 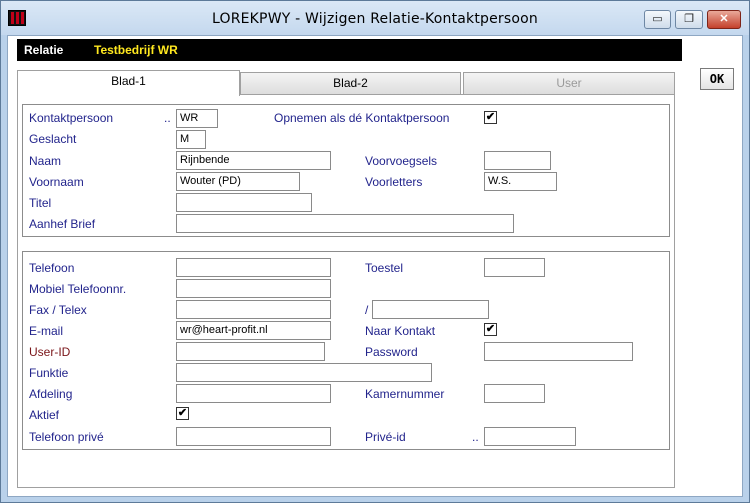 I want to click on toestel-label: Toestel, so click(x=384, y=268).